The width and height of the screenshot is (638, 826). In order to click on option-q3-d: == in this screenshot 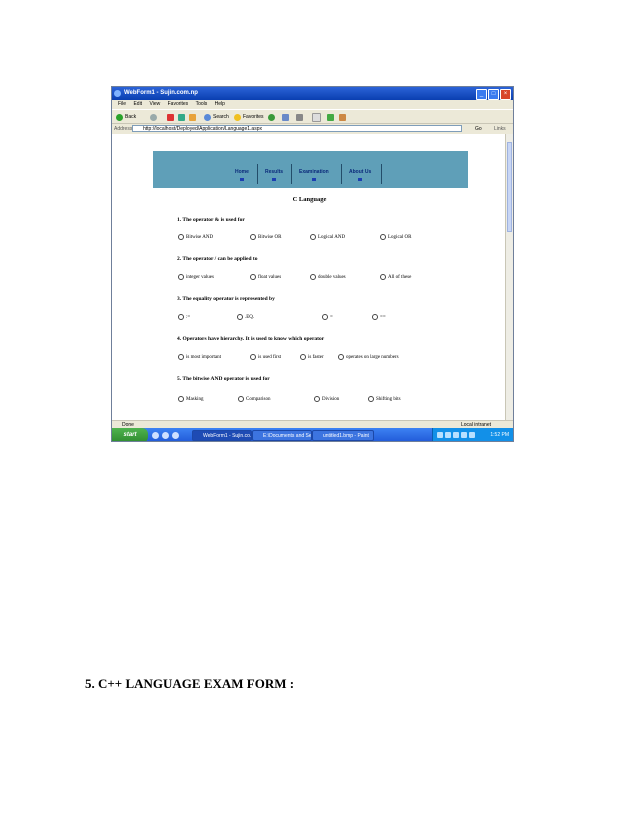, I will do `click(379, 317)`.